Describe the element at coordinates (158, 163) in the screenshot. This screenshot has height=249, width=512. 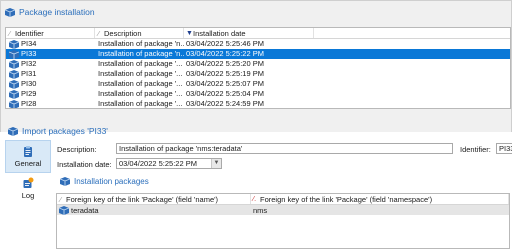
I see `installation-date-value: 03/04/2022 5:25:22 PM` at that location.